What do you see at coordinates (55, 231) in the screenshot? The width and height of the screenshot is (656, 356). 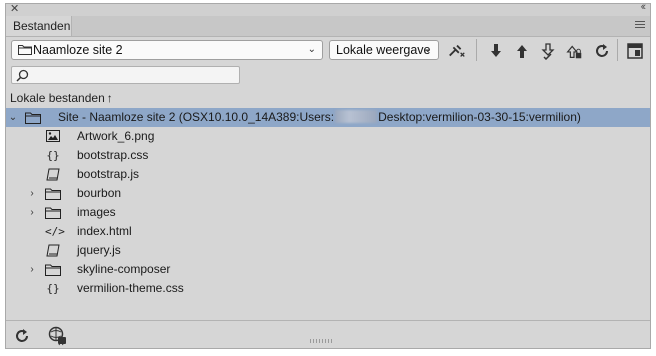 I see `html-icon: </>` at bounding box center [55, 231].